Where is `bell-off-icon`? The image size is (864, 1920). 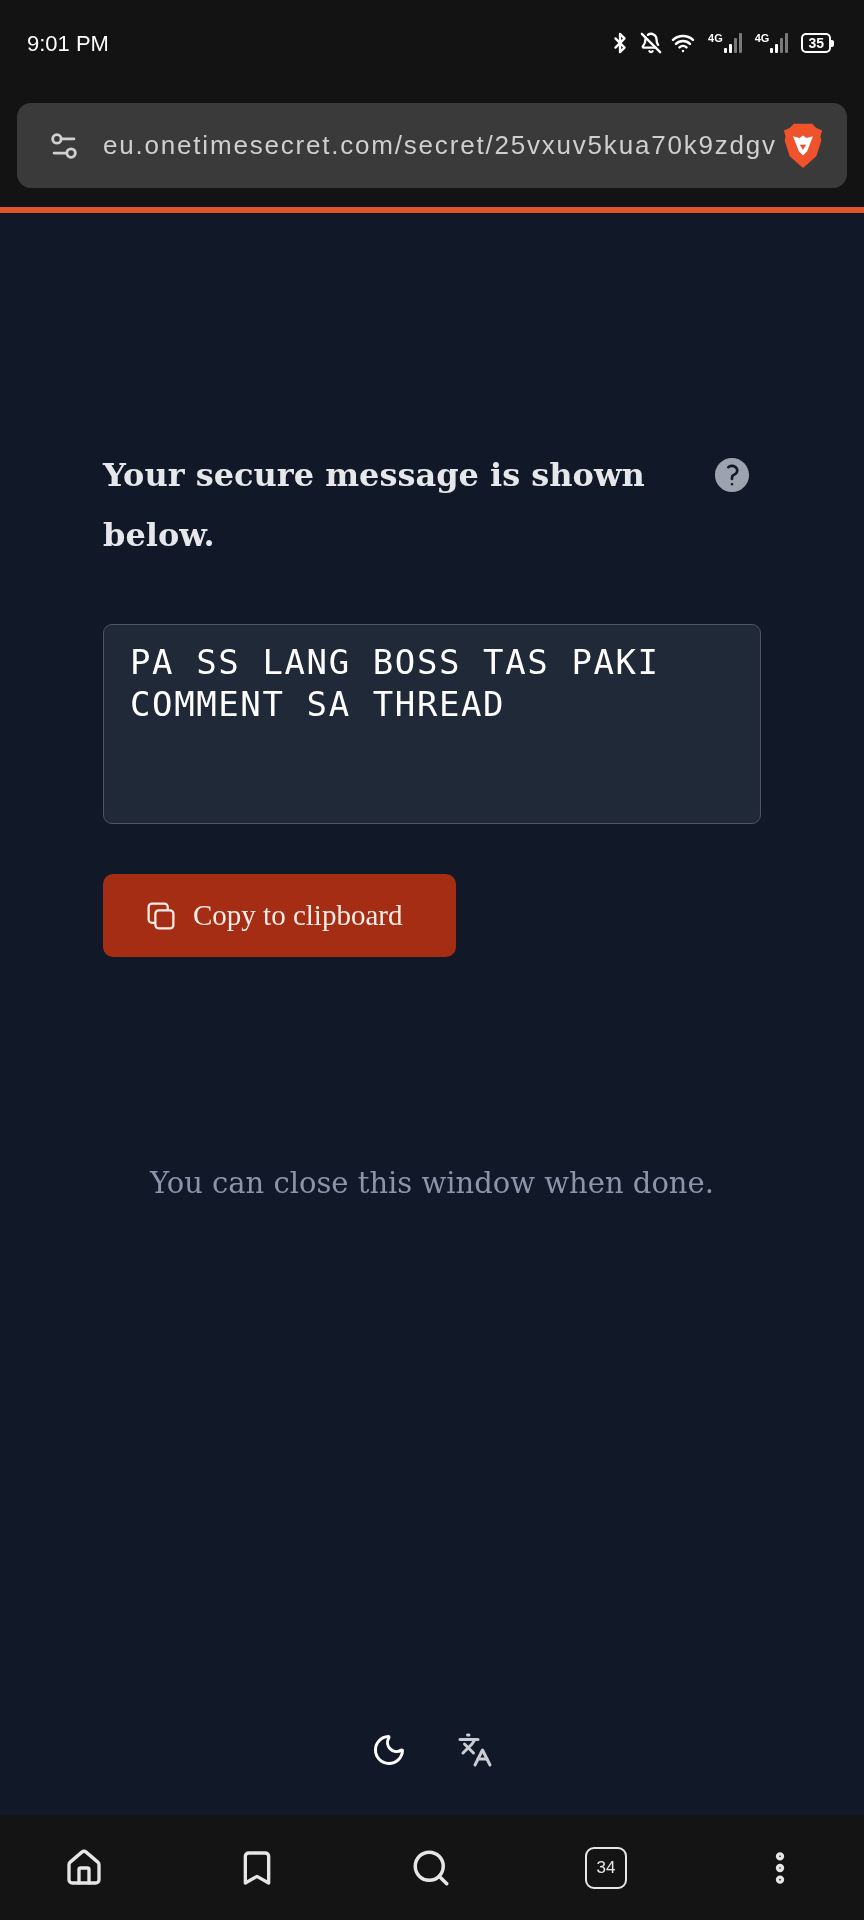
bell-off-icon is located at coordinates (651, 43).